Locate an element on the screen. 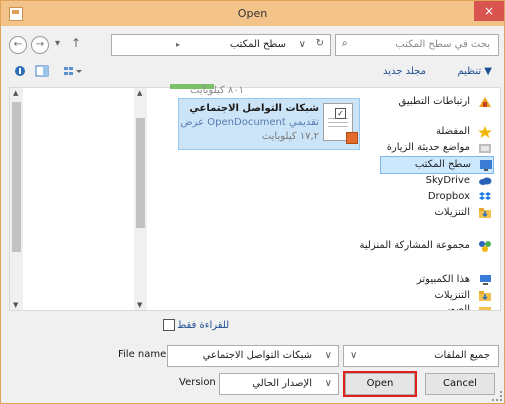  navigation-scrollbar: ▲ ▼ is located at coordinates (140, 199).